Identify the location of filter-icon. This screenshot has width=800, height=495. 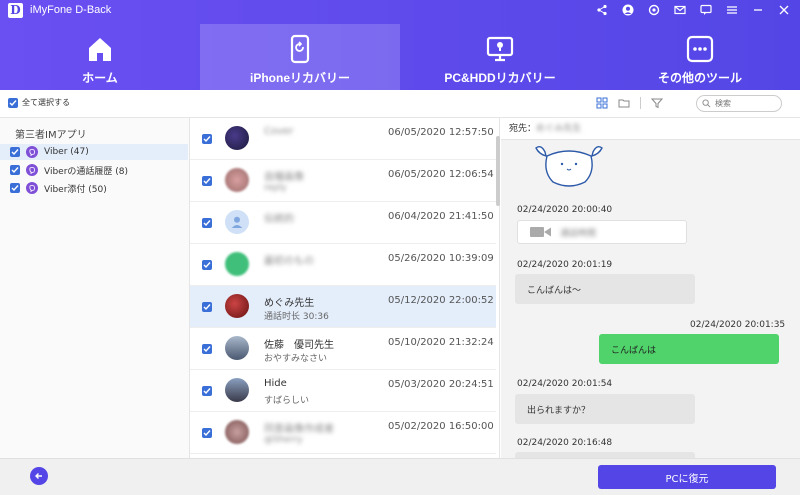
(657, 103).